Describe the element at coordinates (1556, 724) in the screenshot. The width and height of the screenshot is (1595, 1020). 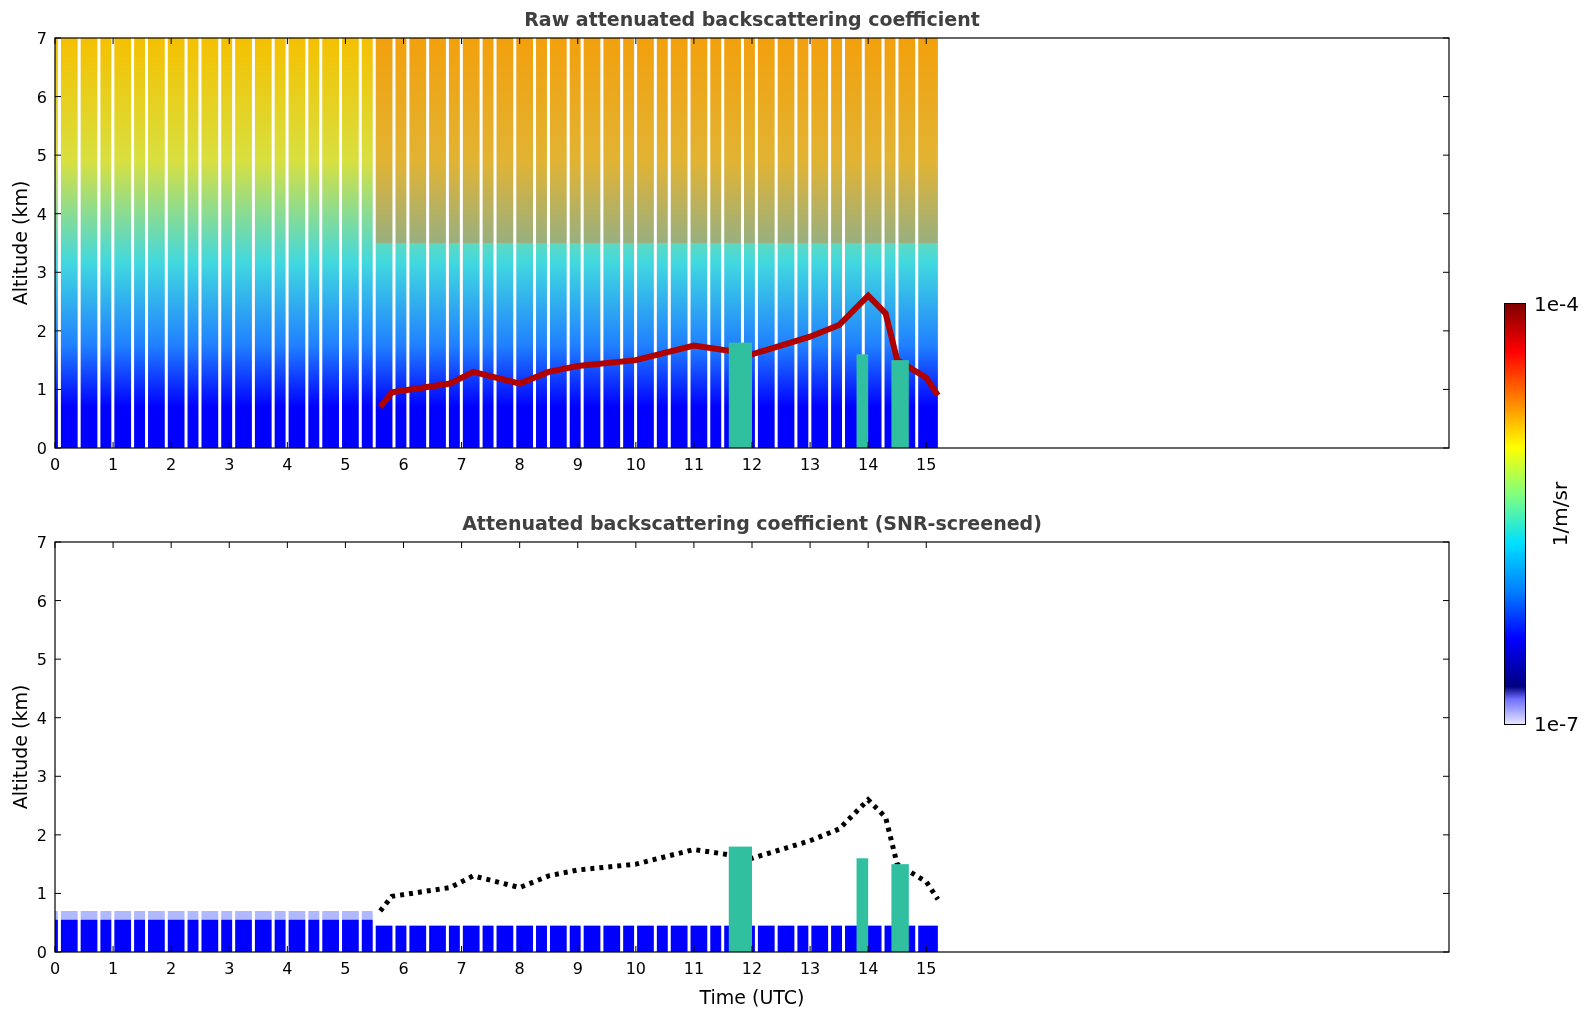
I see `colorbar-tick-label: 1e-7` at that location.